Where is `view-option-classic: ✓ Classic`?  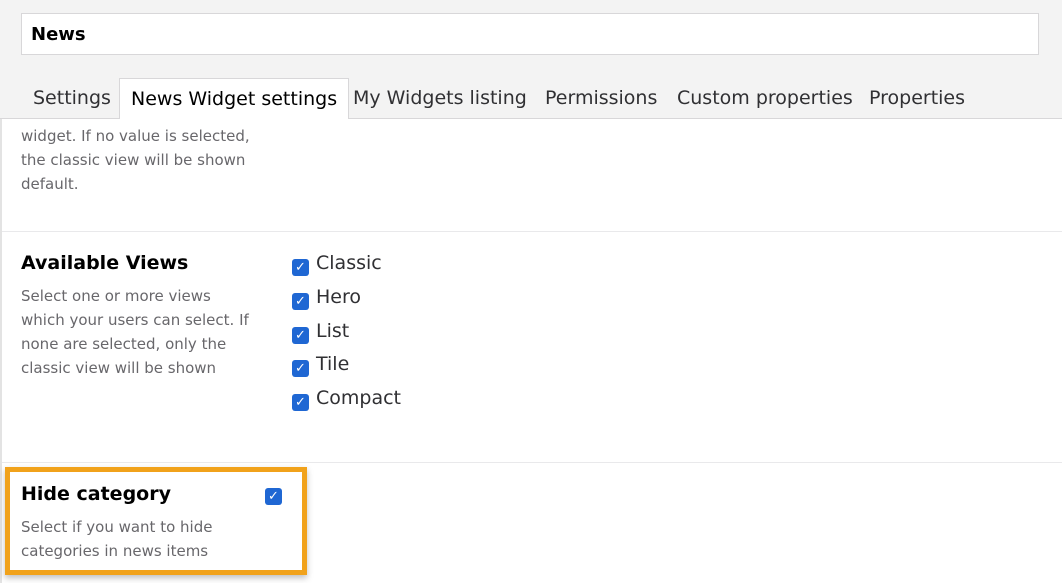
view-option-classic: ✓ Classic is located at coordinates (337, 264).